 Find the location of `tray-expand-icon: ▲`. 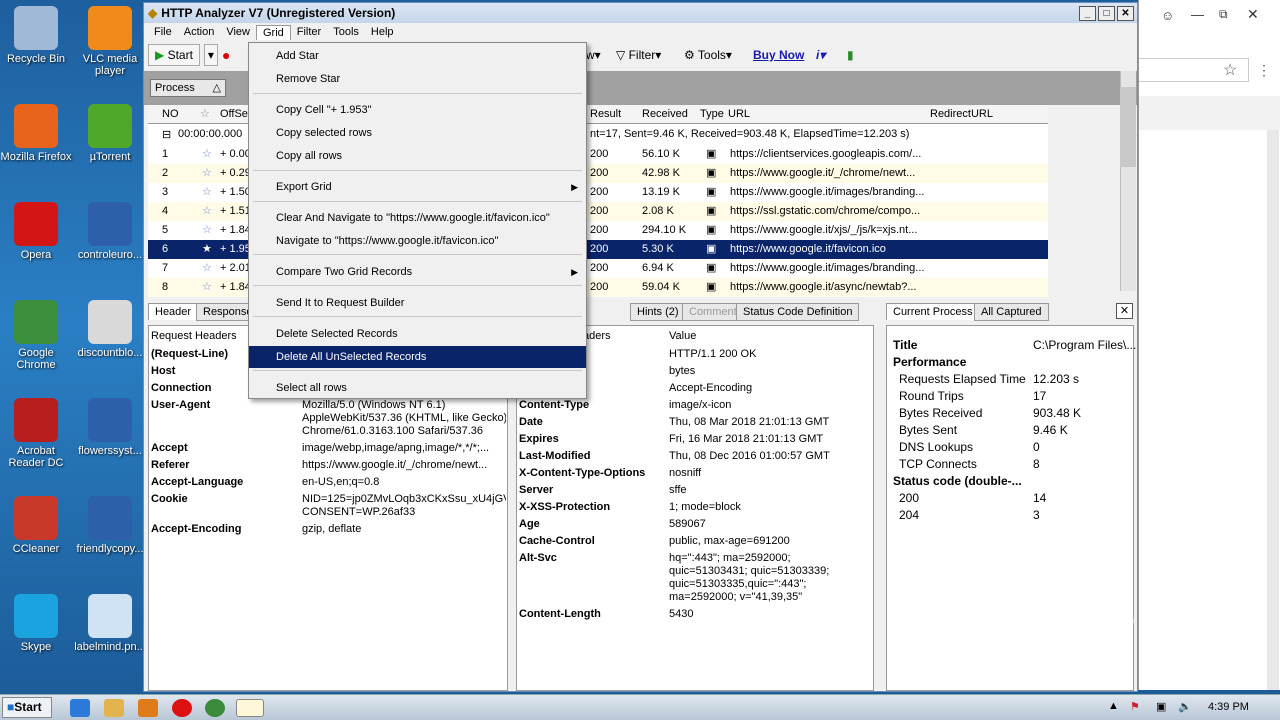

tray-expand-icon: ▲ is located at coordinates (1113, 706).